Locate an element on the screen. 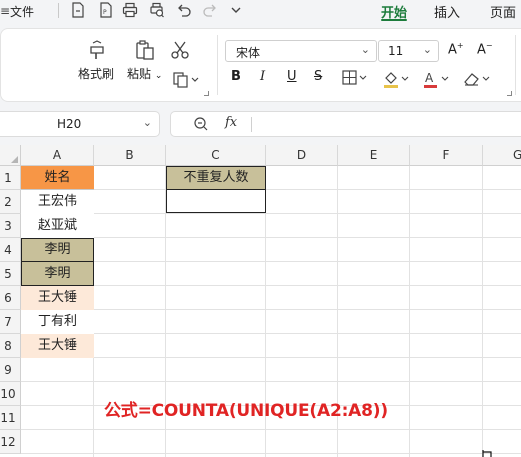 The width and height of the screenshot is (521, 457). cell-a1: 姓名 is located at coordinates (57, 178).